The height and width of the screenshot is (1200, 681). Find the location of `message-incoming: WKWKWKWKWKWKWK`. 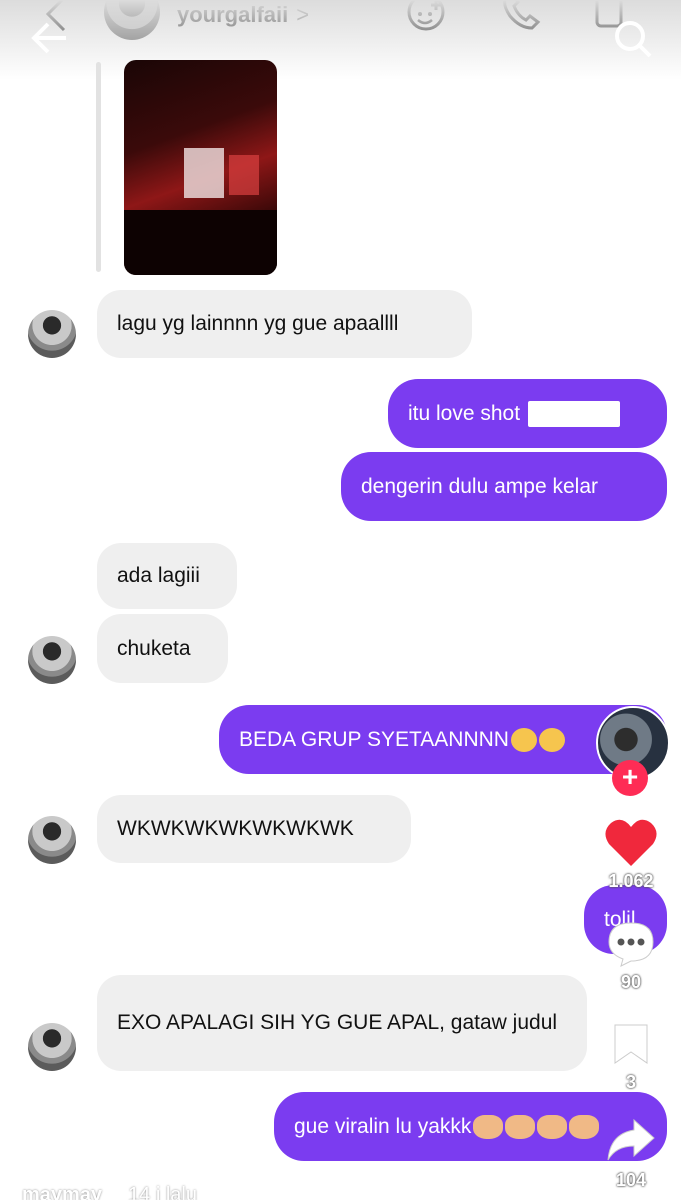

message-incoming: WKWKWKWKWKWKWK is located at coordinates (254, 829).